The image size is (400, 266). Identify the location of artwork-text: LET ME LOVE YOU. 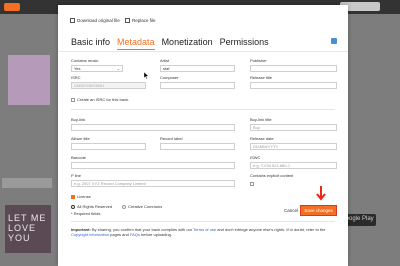
(27, 228).